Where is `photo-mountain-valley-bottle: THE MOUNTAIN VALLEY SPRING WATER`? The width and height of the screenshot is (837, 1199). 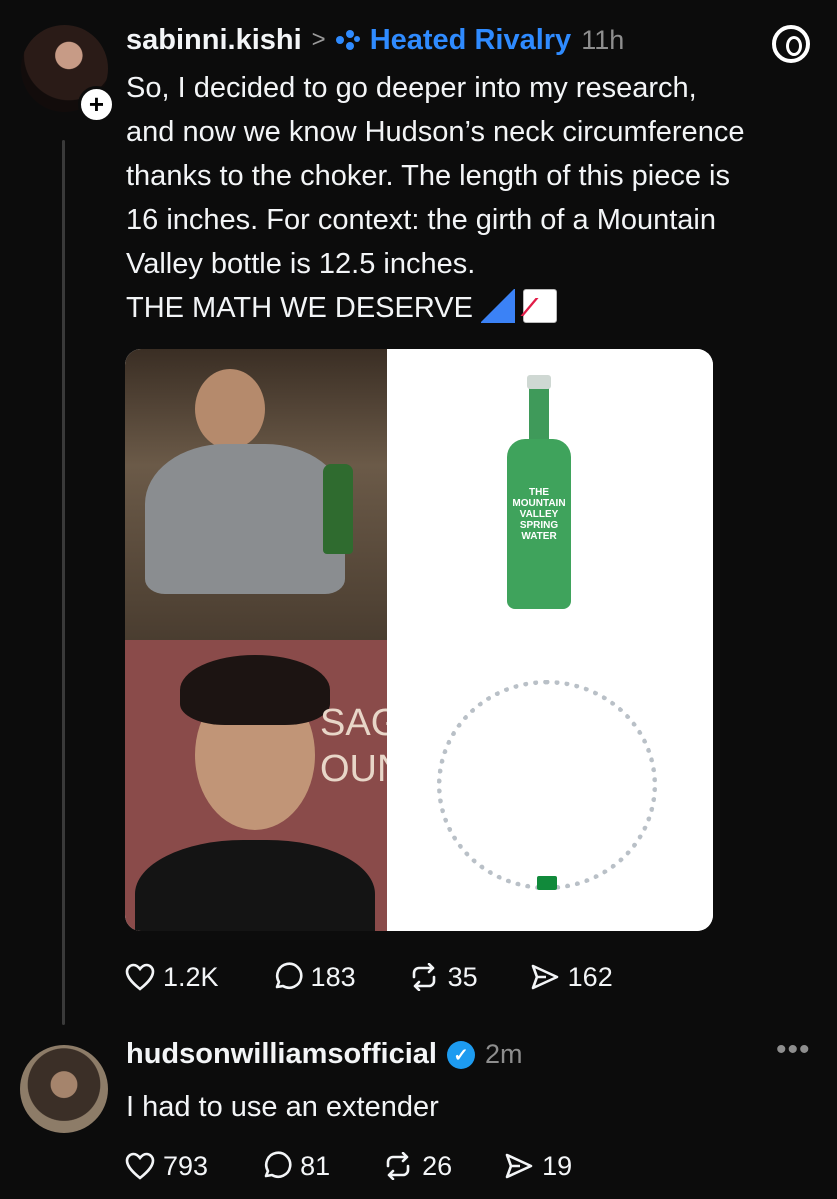 photo-mountain-valley-bottle: THE MOUNTAIN VALLEY SPRING WATER is located at coordinates (550, 494).